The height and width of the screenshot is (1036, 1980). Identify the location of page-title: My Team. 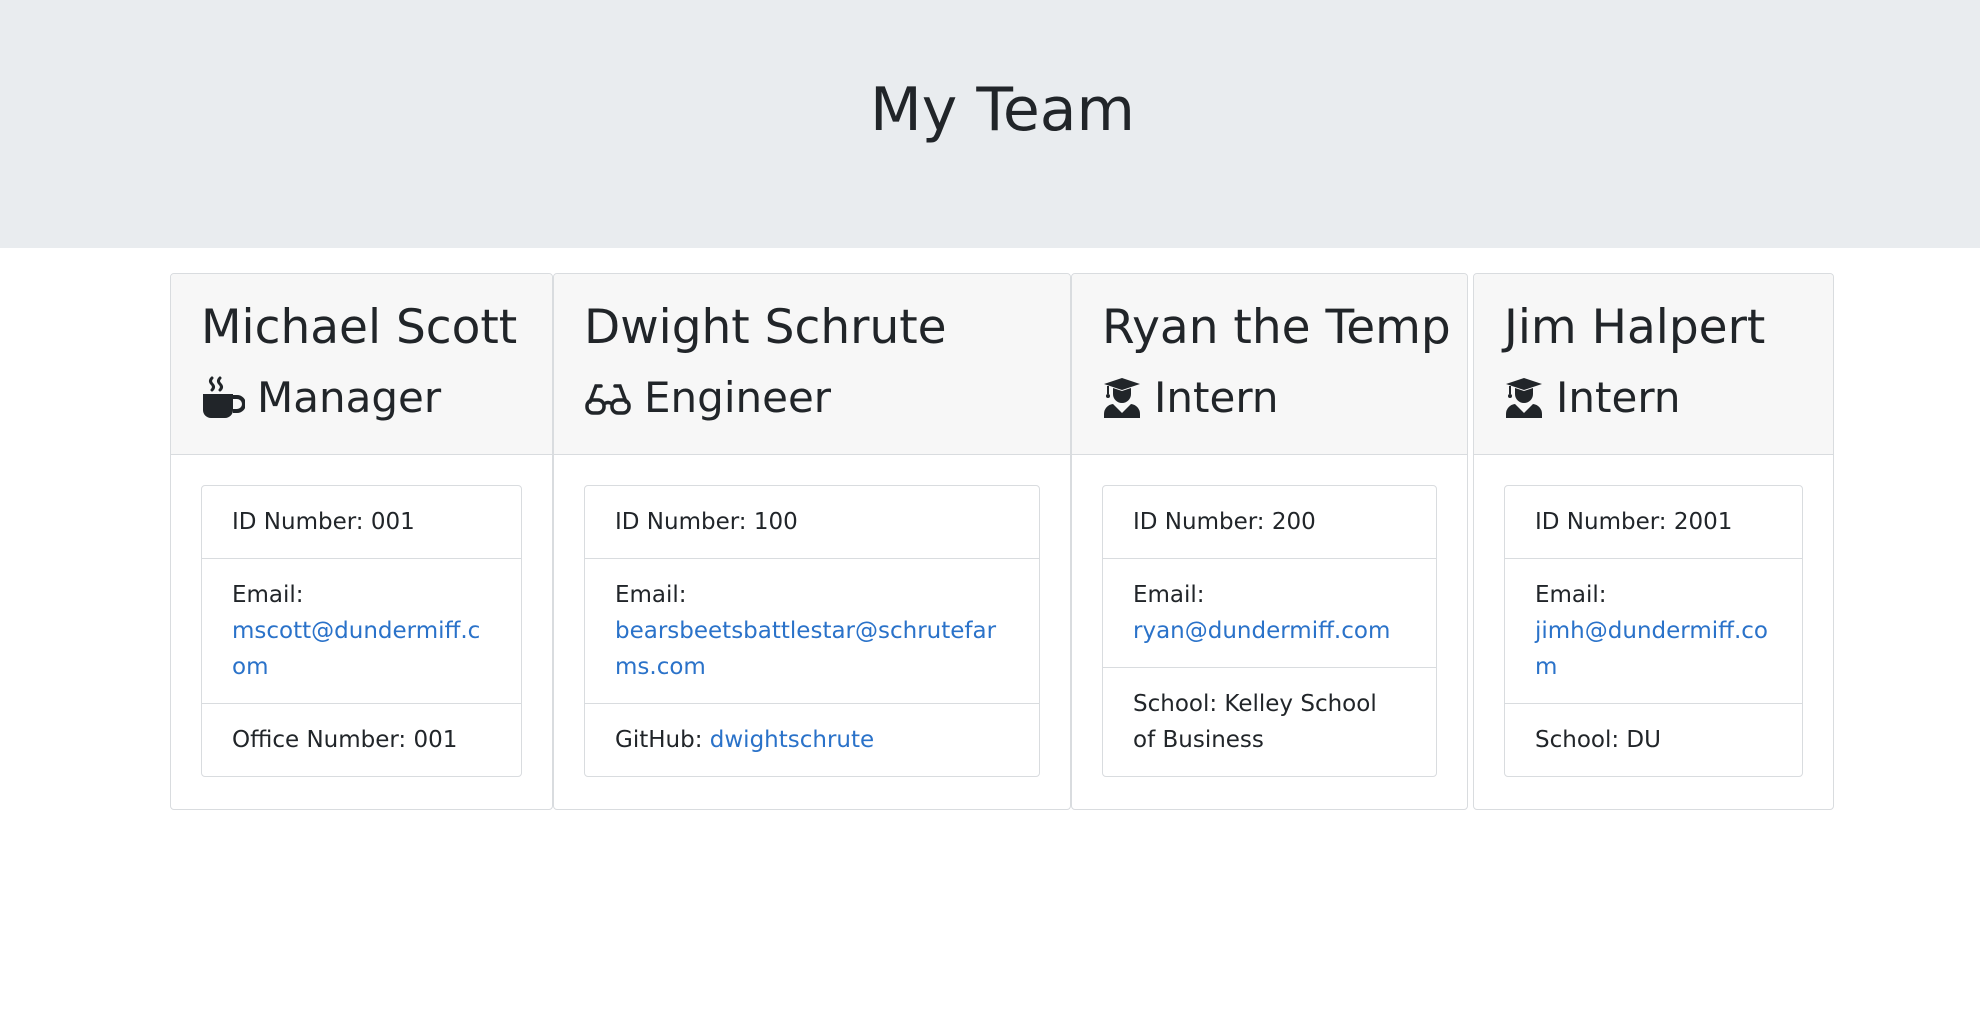
(1002, 110).